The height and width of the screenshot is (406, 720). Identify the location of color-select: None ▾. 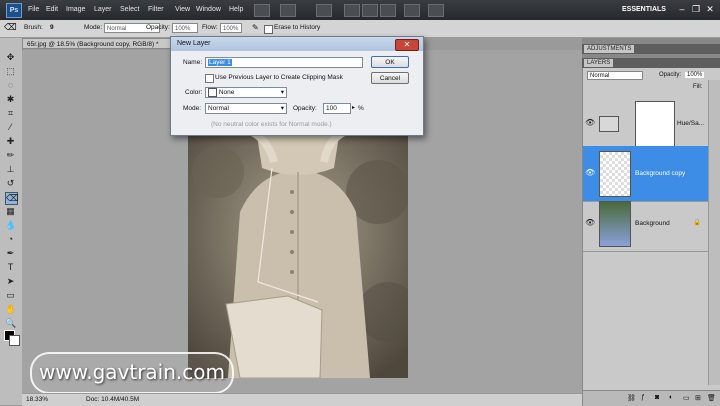
(246, 92).